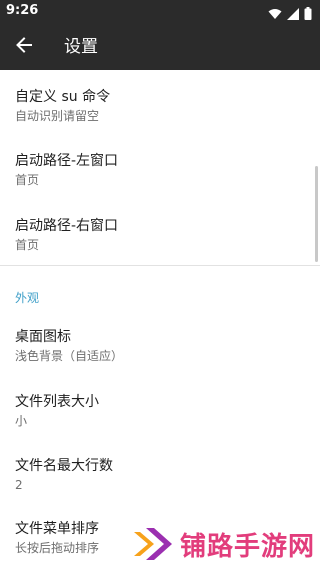 This screenshot has width=320, height=570. I want to click on status-icons, so click(290, 14).